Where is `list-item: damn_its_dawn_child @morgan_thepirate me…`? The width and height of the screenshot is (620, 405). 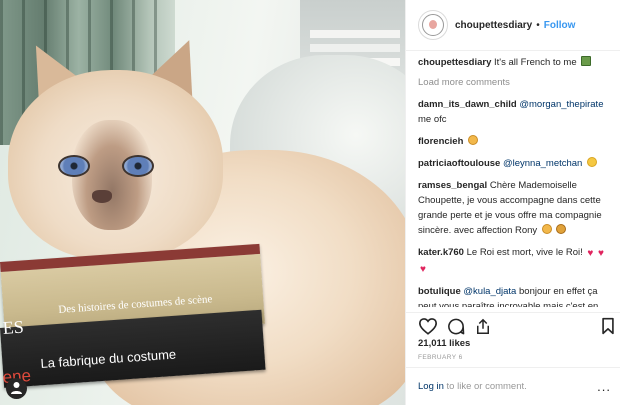
list-item: damn_its_dawn_child @morgan_thepirate me… is located at coordinates (516, 112).